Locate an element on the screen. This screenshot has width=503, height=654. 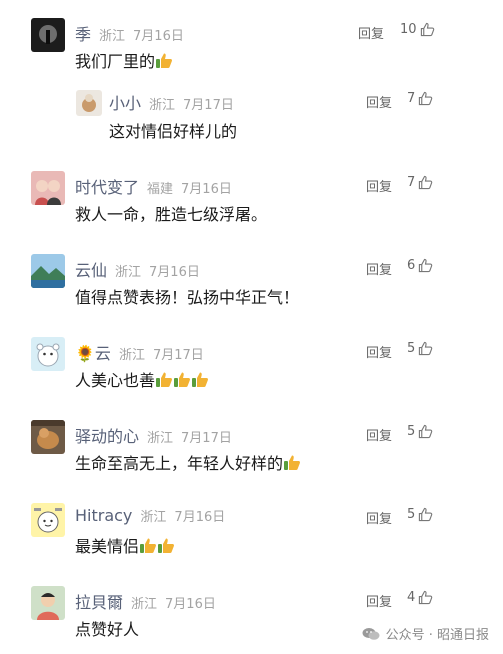
comment-author: 云仙 is located at coordinates (91, 270).